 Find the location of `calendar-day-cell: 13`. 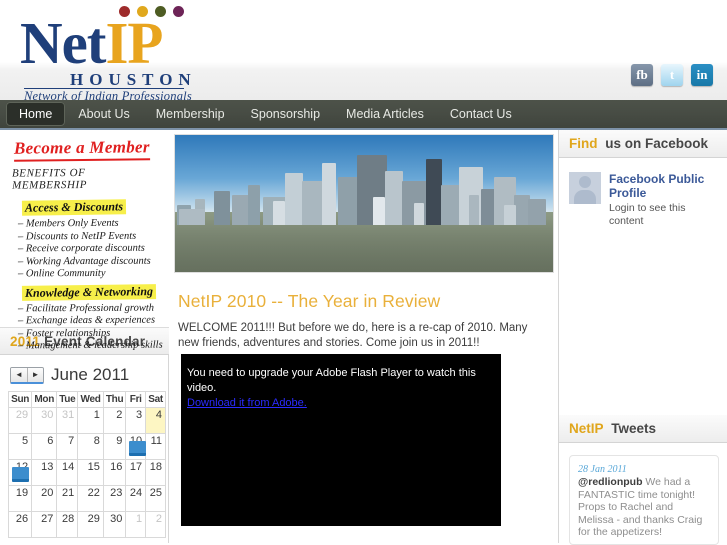

calendar-day-cell: 13 is located at coordinates (44, 472).